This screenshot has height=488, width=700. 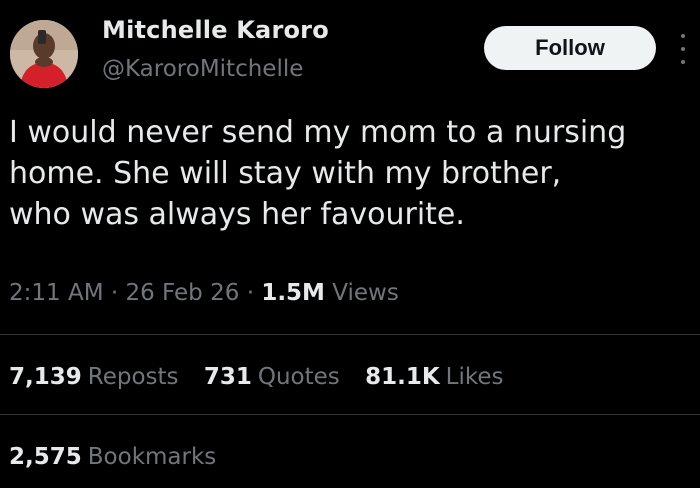 I want to click on avatar-image, so click(x=44, y=54).